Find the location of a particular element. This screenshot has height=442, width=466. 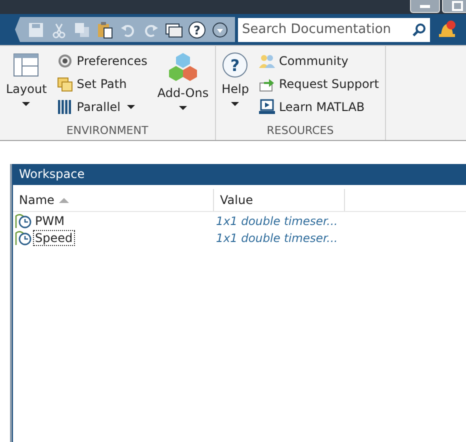

people-icon is located at coordinates (266, 61).